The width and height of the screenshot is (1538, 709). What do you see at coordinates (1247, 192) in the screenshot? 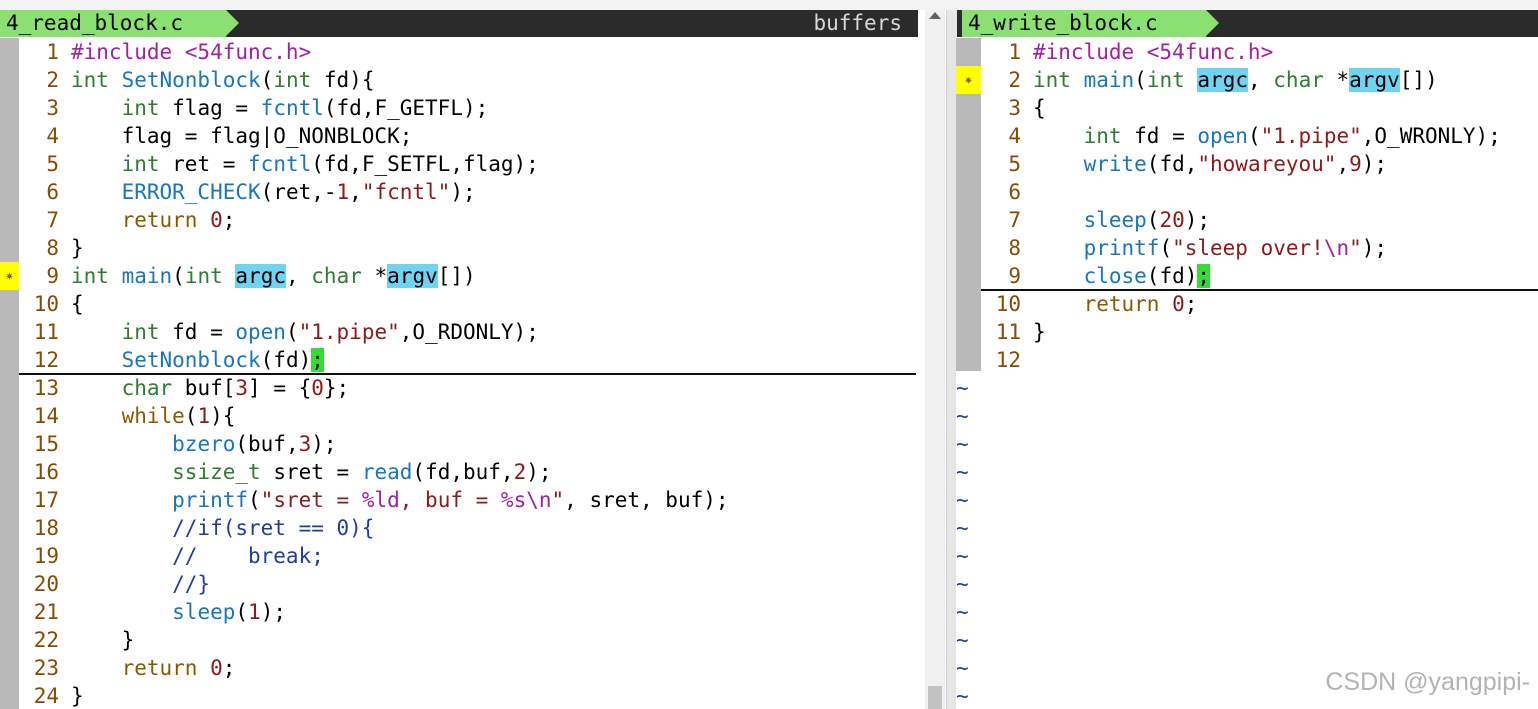
I see `code-line: 6` at bounding box center [1247, 192].